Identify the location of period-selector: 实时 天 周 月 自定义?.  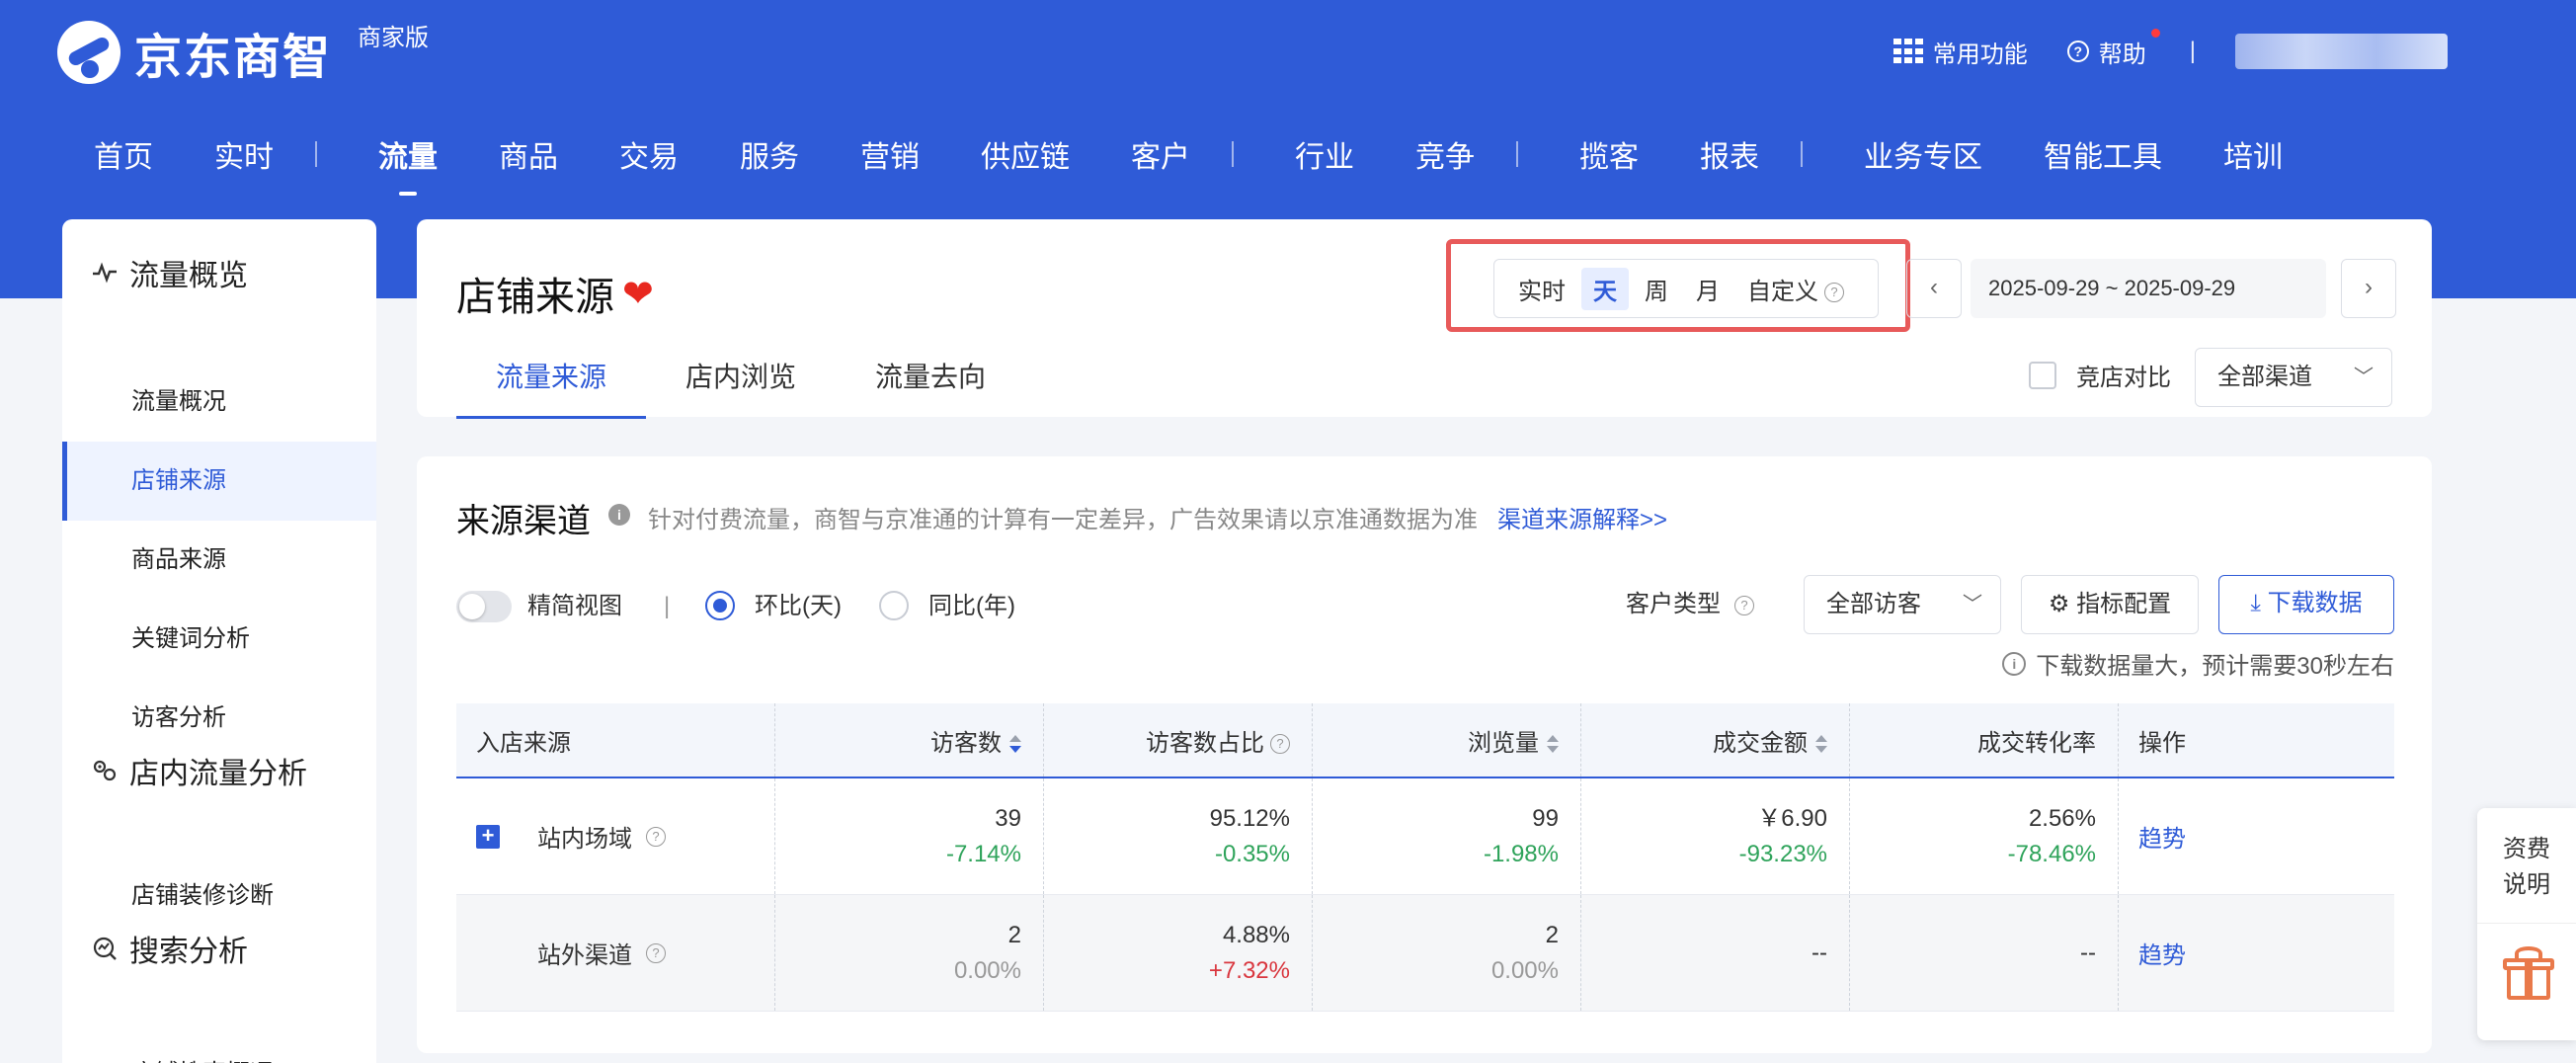
(1686, 289).